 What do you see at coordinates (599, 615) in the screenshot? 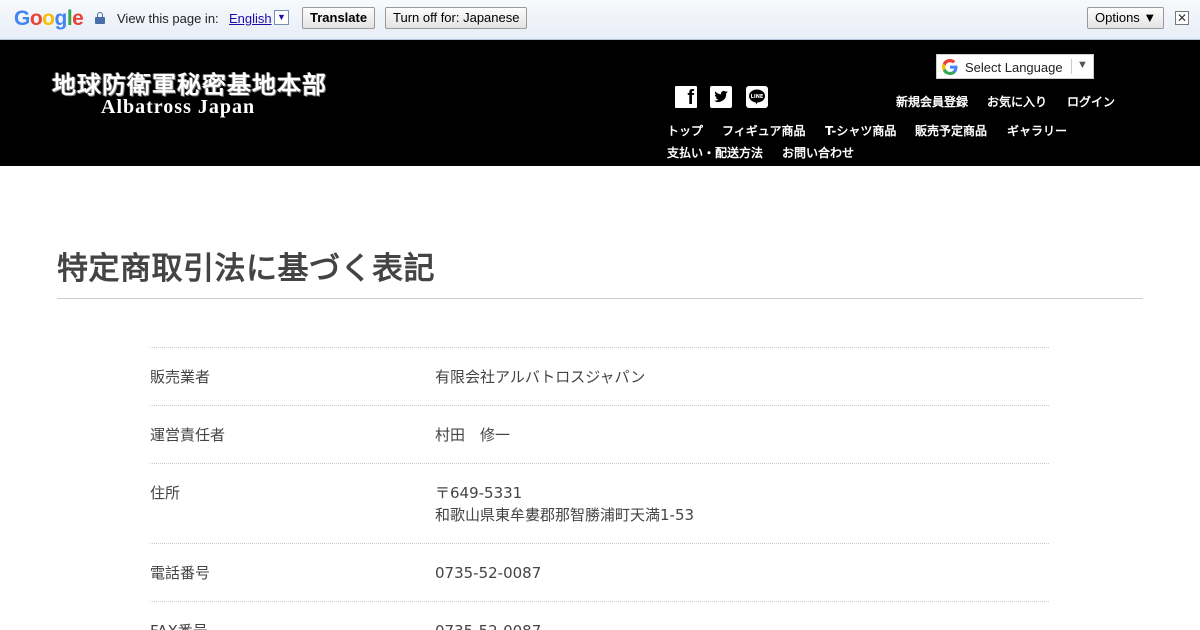
I see `table-row: FAX番号 0735-52-0087` at bounding box center [599, 615].